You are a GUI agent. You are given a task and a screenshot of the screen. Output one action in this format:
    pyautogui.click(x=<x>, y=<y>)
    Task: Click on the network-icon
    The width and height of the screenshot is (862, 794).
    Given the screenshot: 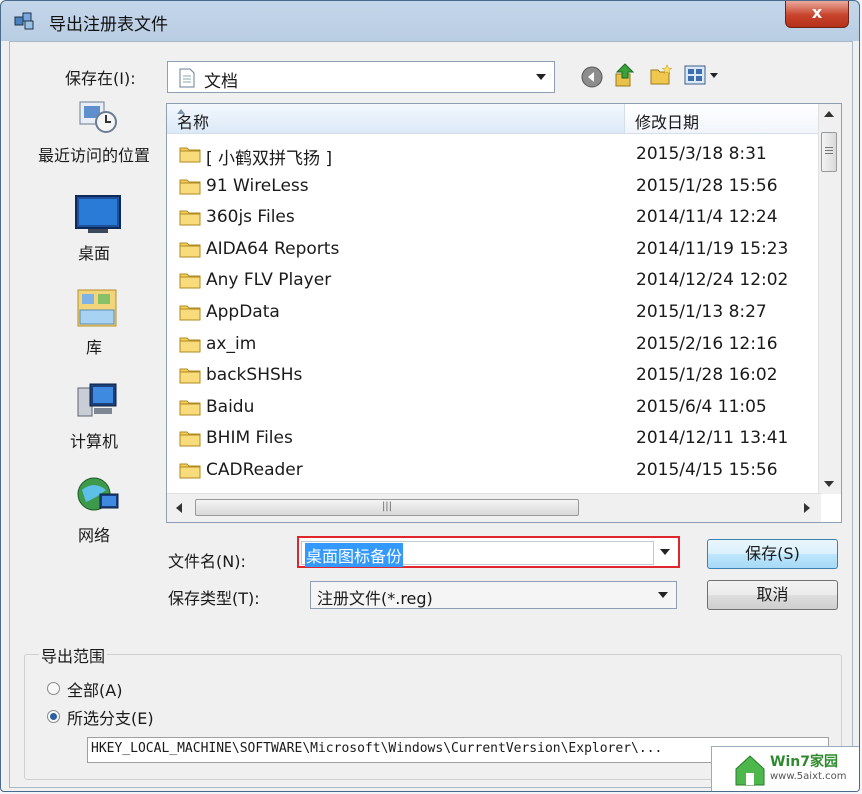 What is the action you would take?
    pyautogui.click(x=98, y=494)
    